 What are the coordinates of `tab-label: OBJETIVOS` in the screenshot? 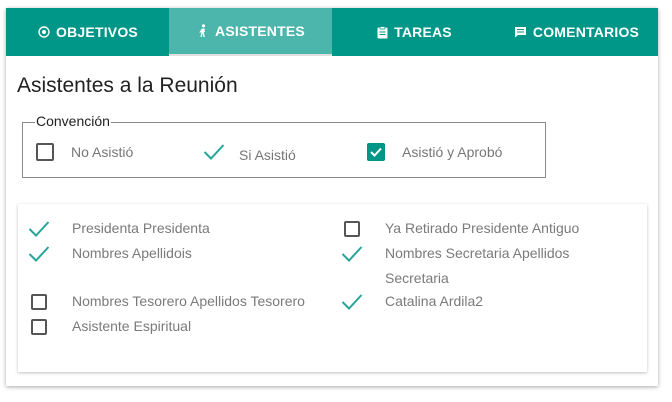 It's located at (97, 32).